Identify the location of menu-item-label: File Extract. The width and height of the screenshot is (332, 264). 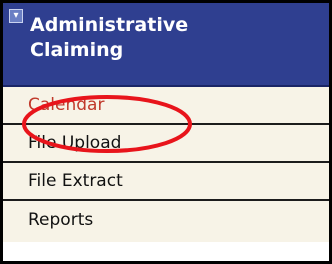
(75, 181).